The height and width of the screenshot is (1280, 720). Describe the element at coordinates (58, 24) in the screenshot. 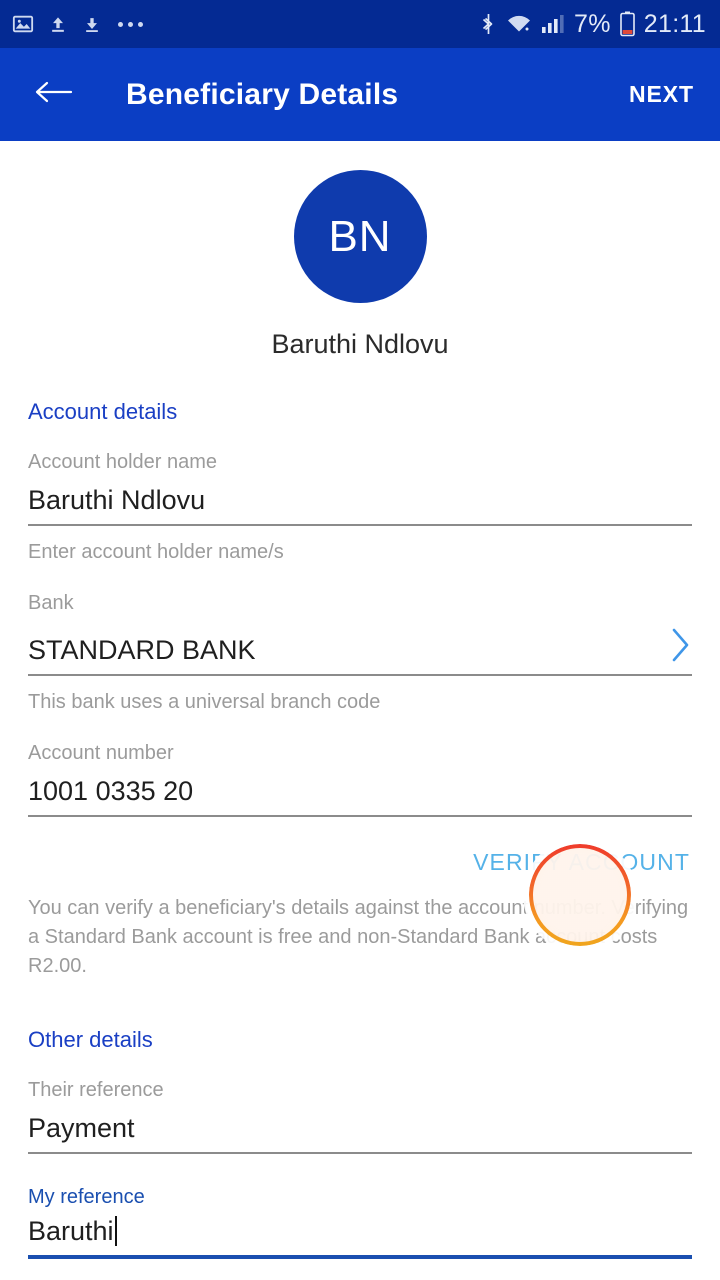

I see `upload-icon` at that location.